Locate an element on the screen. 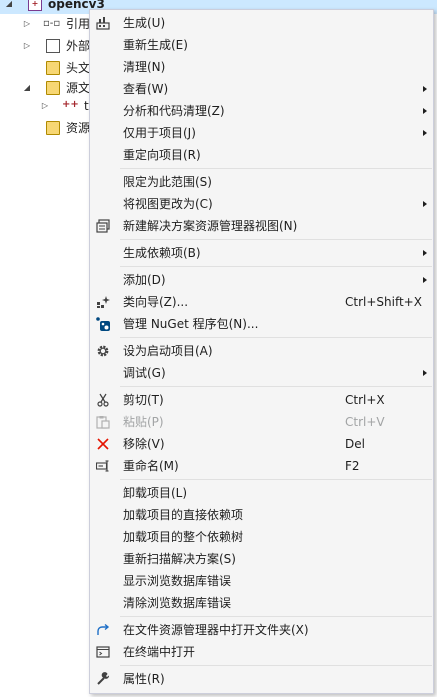  menu-item-label: 在文件资源管理器中打开文件夹(X) is located at coordinates (216, 630).